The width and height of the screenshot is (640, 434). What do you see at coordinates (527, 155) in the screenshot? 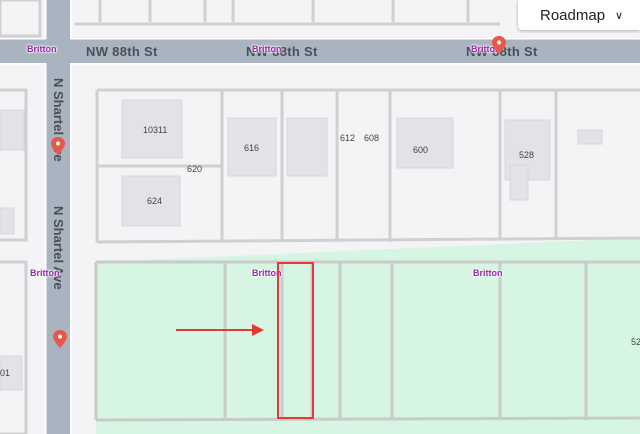
I see `house-number: 528` at bounding box center [527, 155].